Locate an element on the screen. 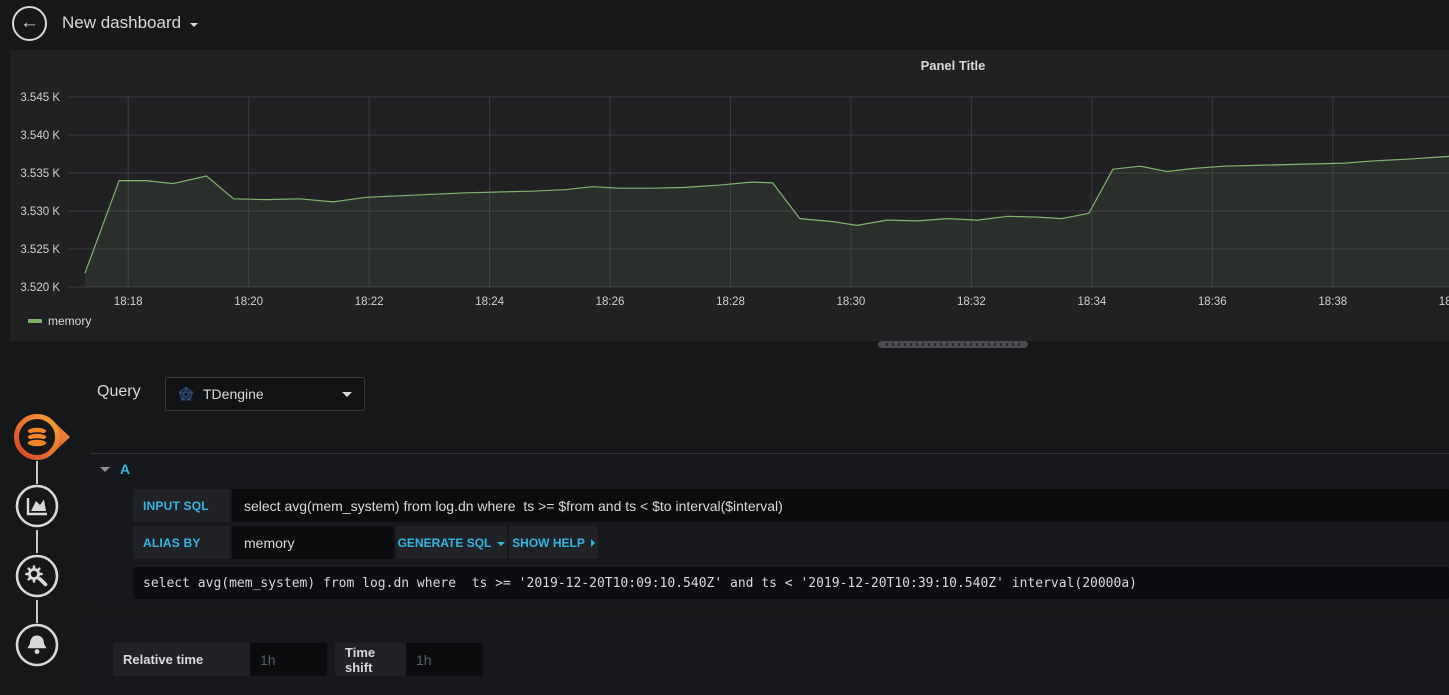 Image resolution: width=1449 pixels, height=695 pixels. svg-text: 18:36 is located at coordinates (1212, 302).